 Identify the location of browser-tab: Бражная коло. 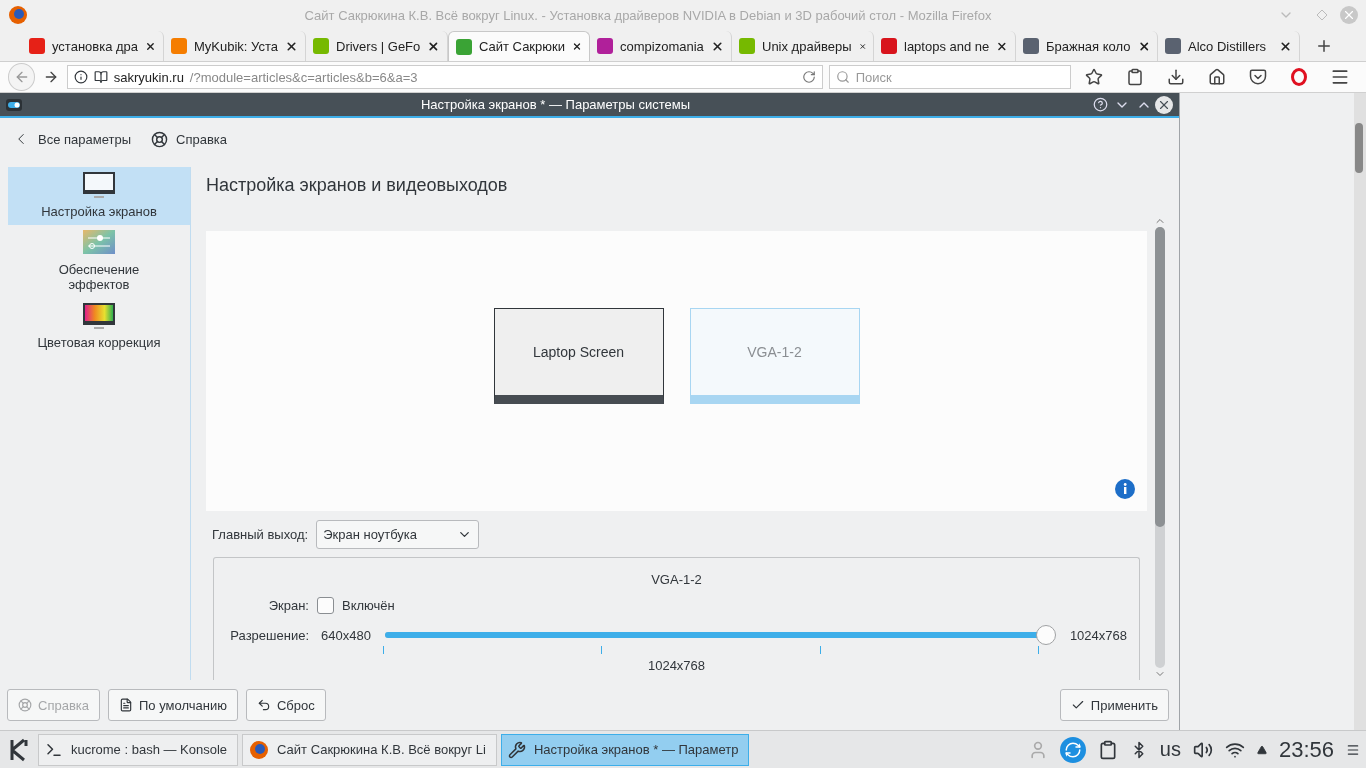
(1087, 46).